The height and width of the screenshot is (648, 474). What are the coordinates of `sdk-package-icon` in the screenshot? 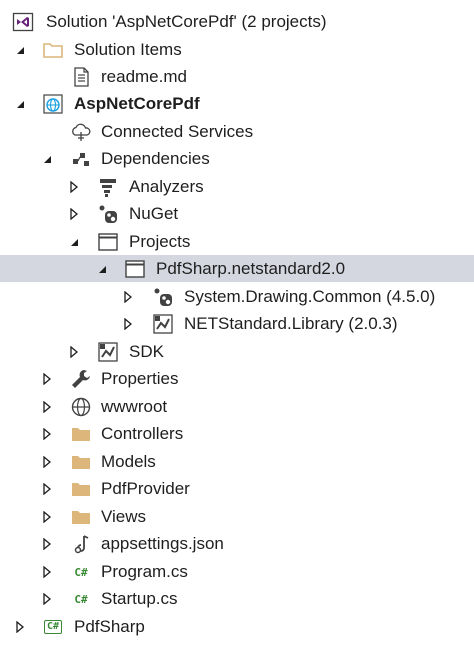 It's located at (163, 324).